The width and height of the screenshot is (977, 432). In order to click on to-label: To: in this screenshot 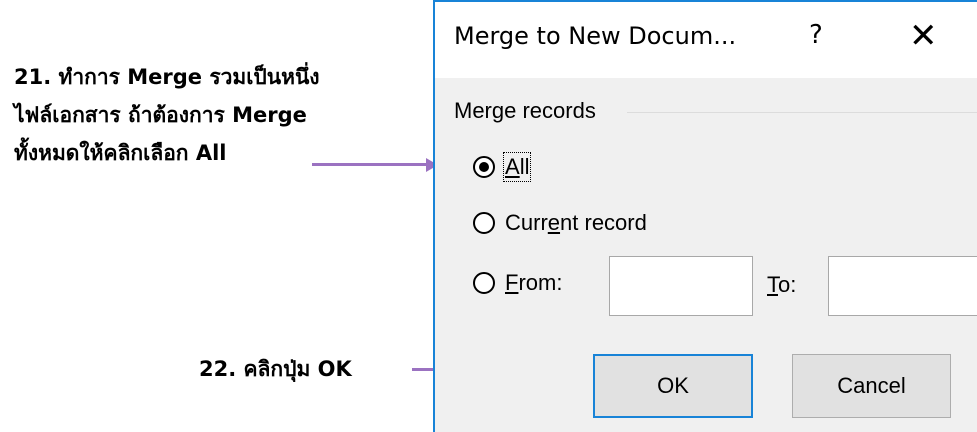, I will do `click(782, 284)`.